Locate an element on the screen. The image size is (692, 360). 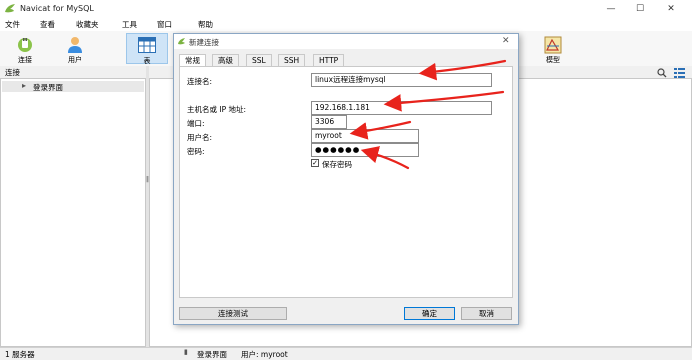
dialog-title: 新建连接 is located at coordinates (204, 42).